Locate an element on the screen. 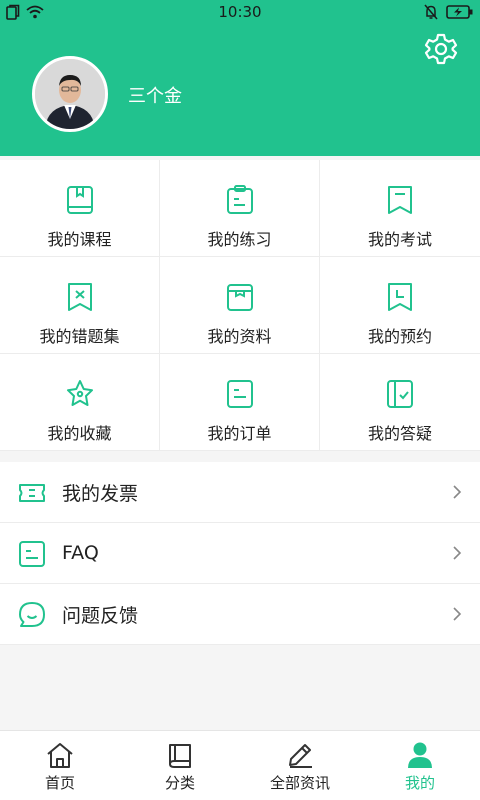 The image size is (480, 800). list-item-faq: FAQ is located at coordinates (240, 553).